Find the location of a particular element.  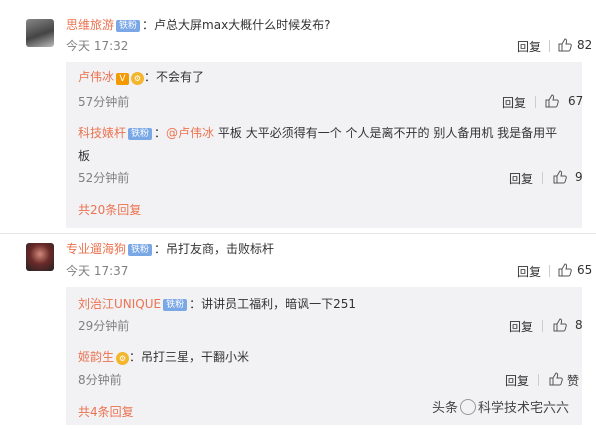

watermark-icon is located at coordinates (468, 407).